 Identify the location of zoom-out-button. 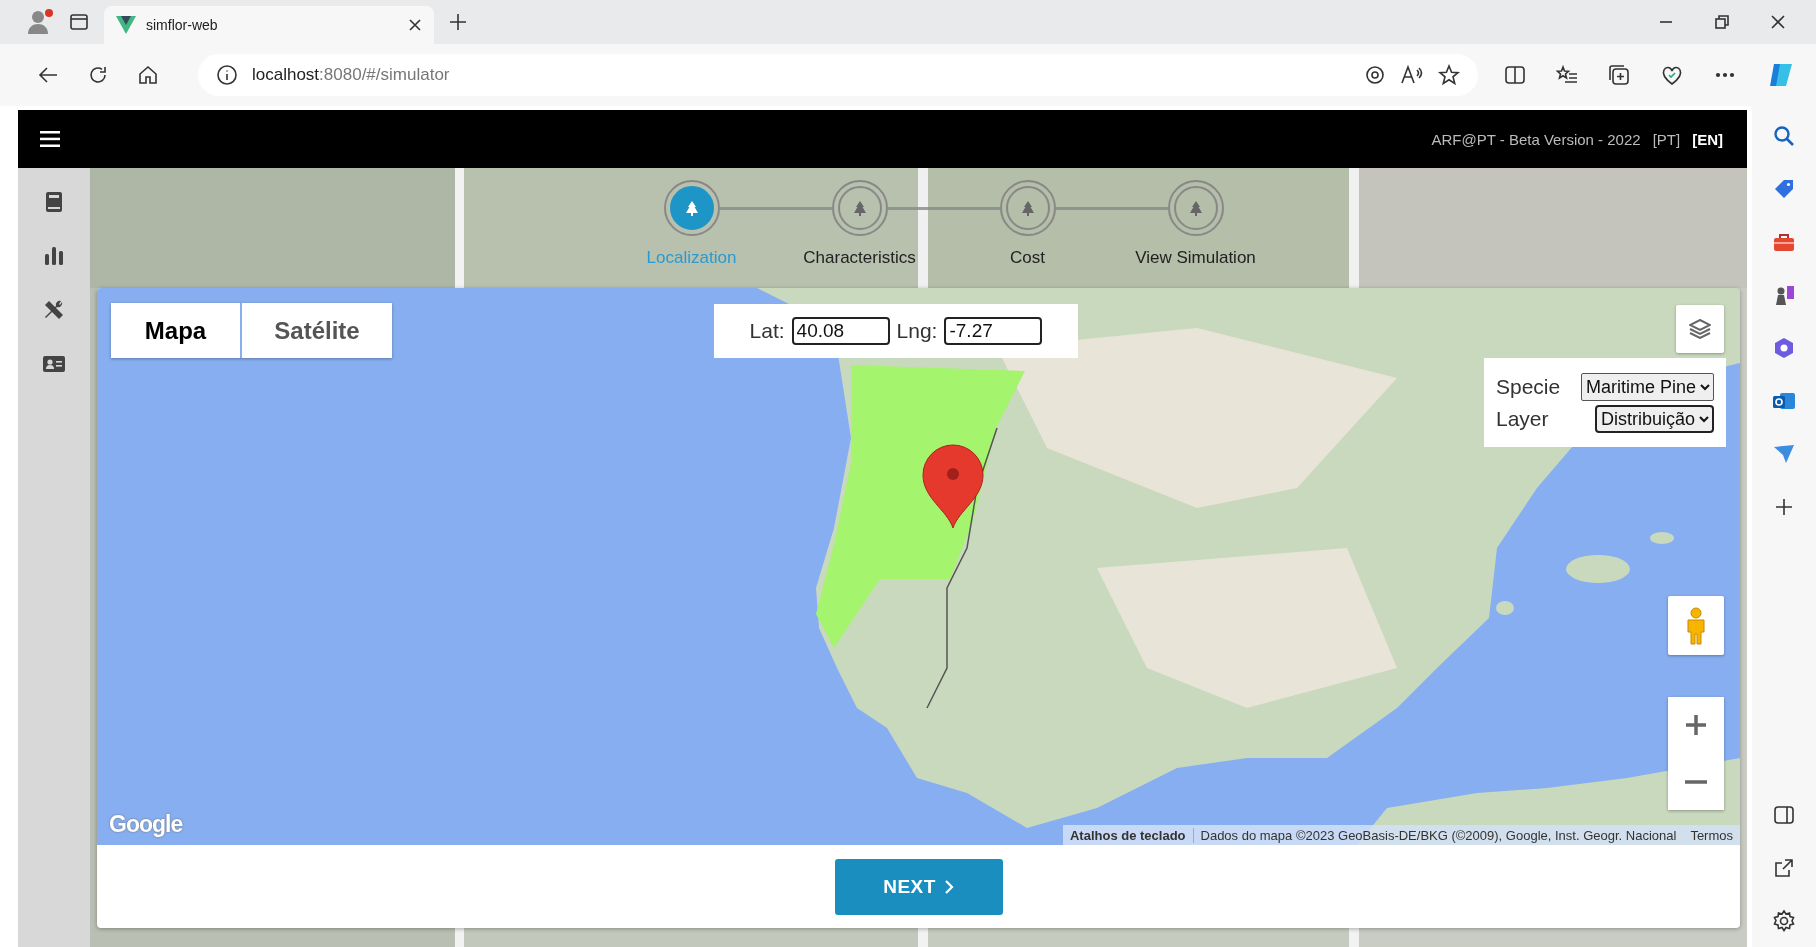
(1696, 781).